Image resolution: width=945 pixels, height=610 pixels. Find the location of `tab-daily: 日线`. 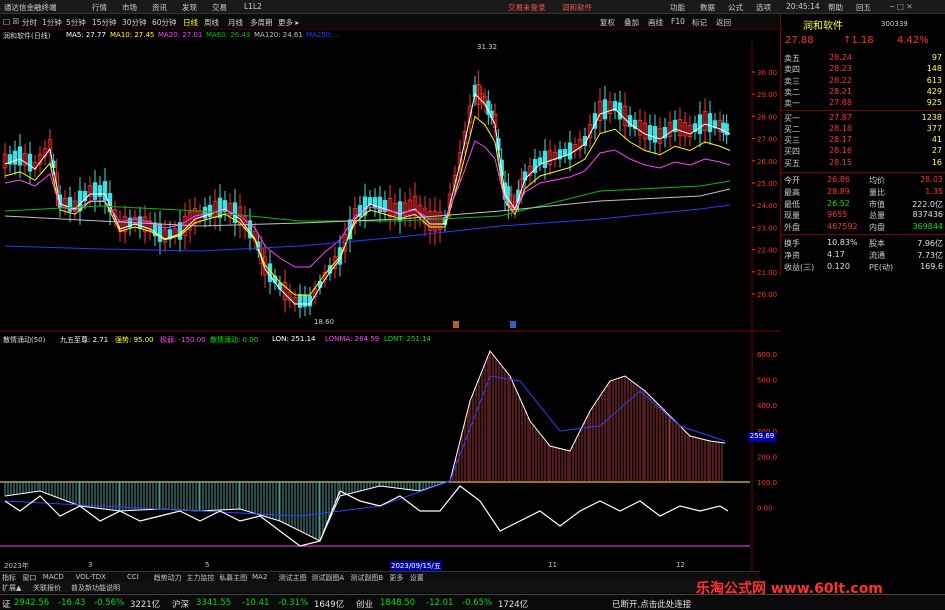

tab-daily: 日线 is located at coordinates (190, 22).